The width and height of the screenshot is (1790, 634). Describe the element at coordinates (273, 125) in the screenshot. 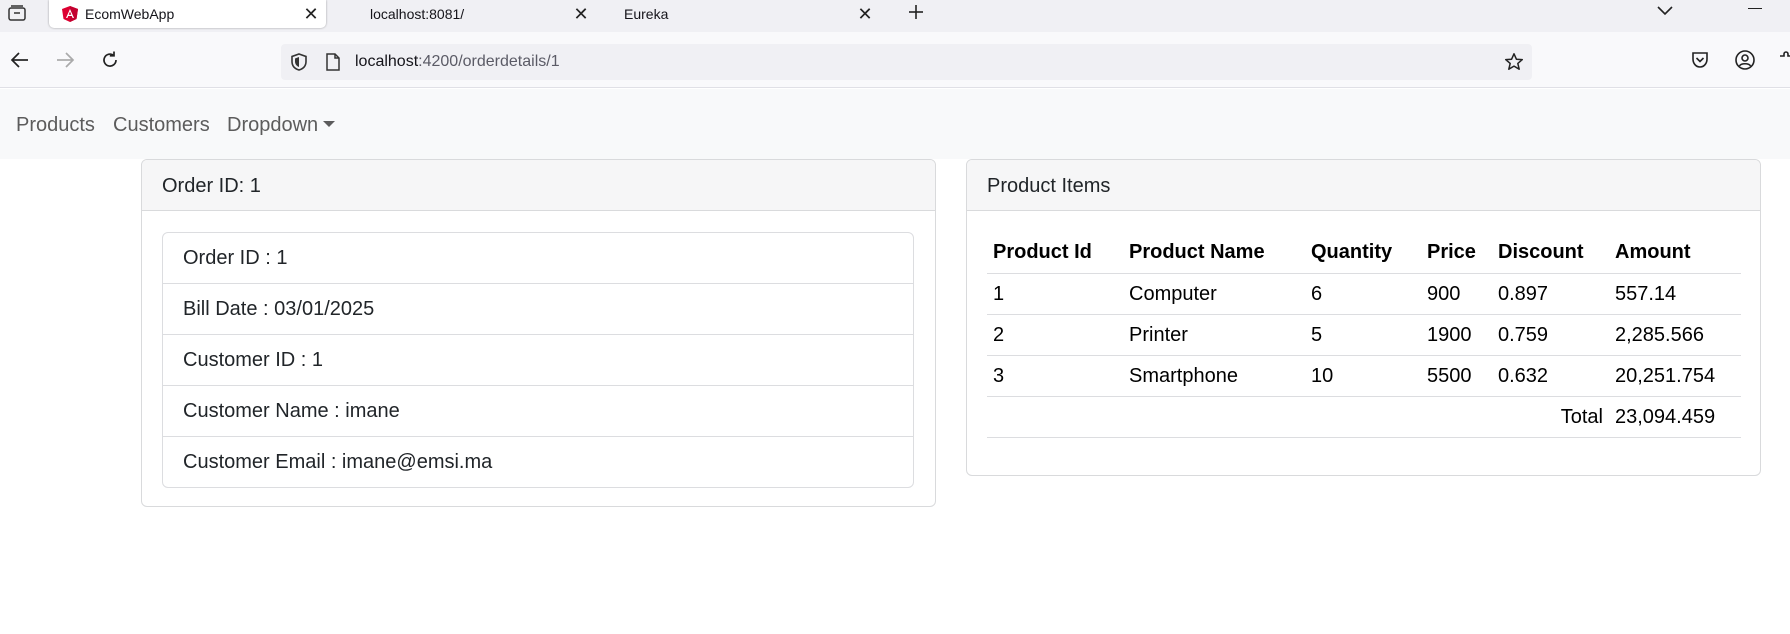

I see `dropdown-label: Dropdown` at that location.